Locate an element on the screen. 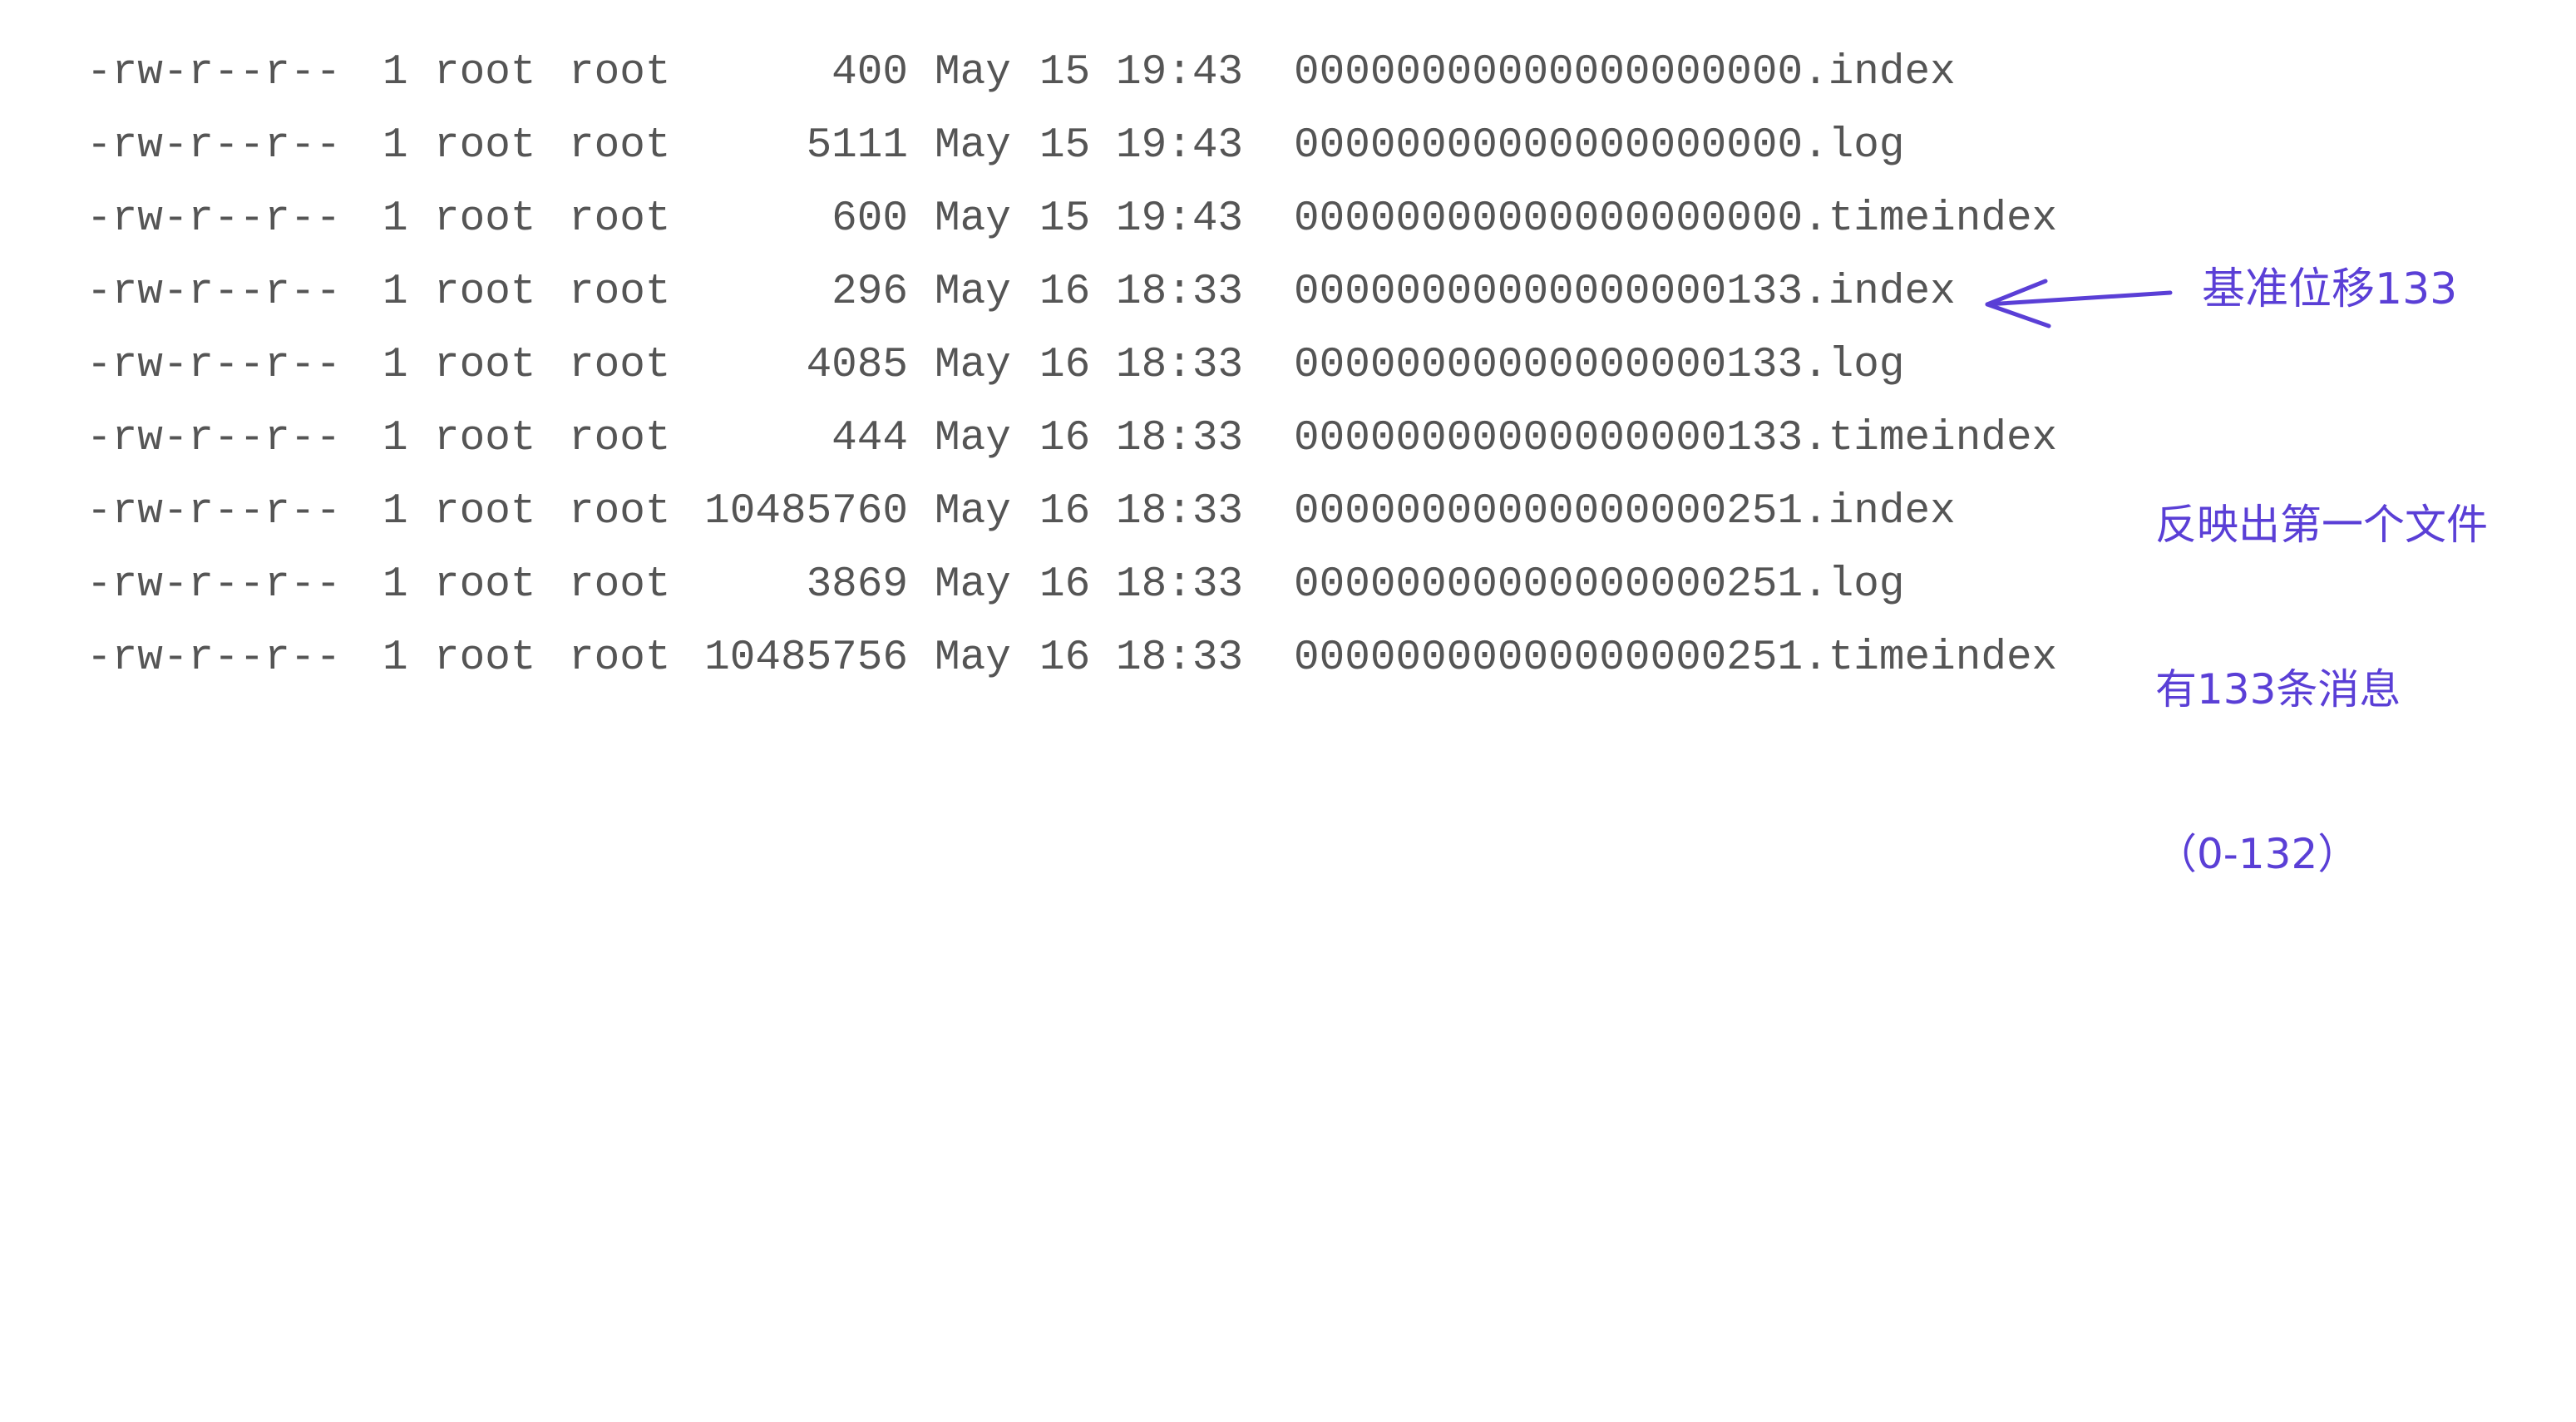  file-name: 00000000000000000000.log is located at coordinates (1599, 146).